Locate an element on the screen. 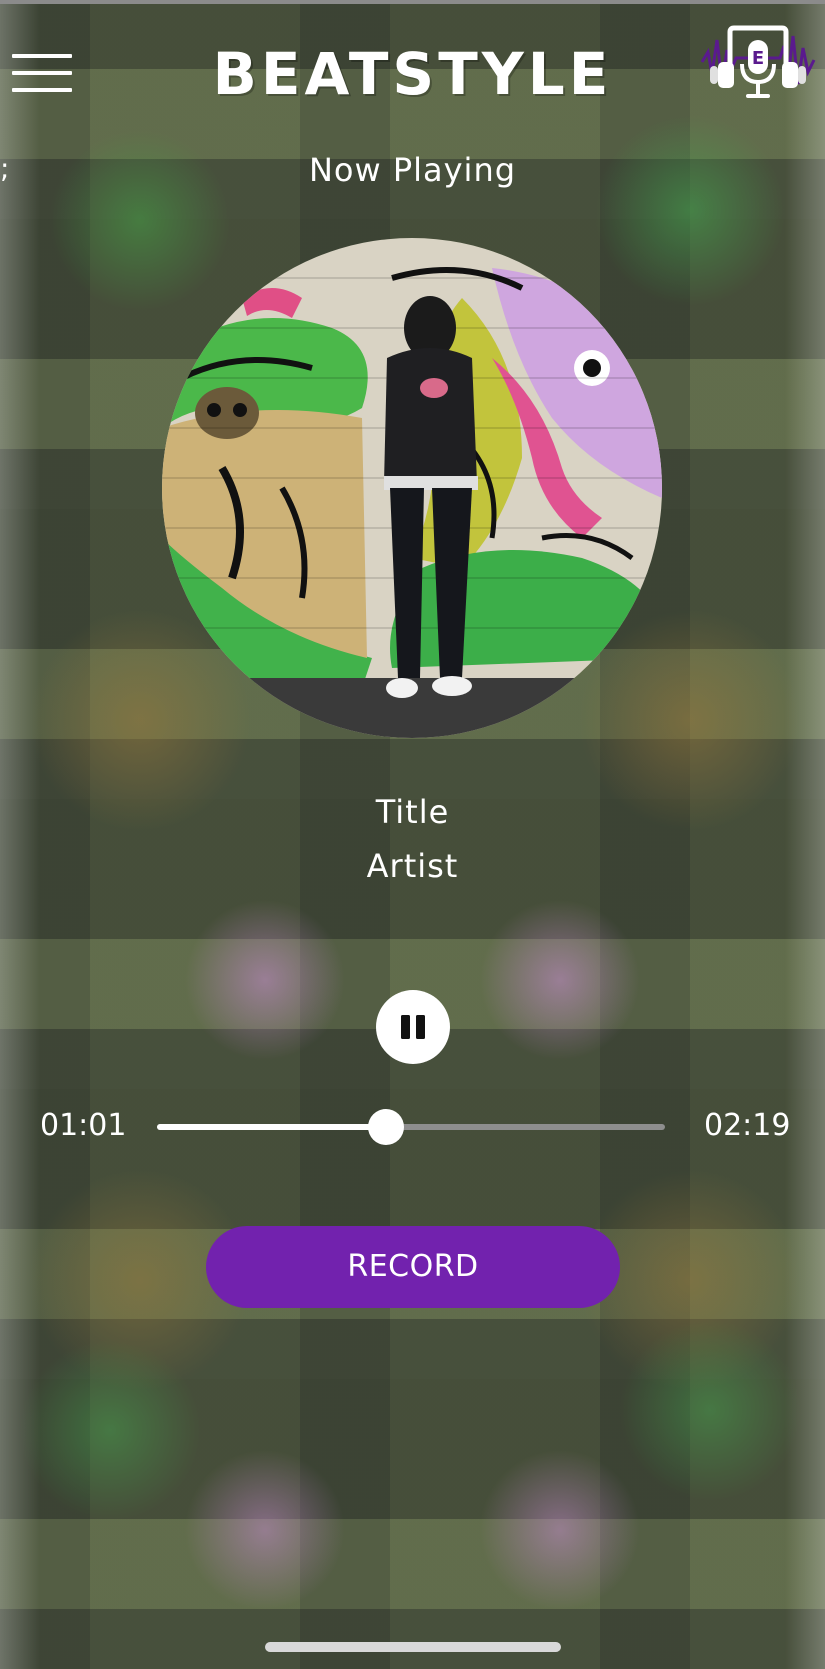 This screenshot has width=825, height=1669. track-title: Title is located at coordinates (412, 812).